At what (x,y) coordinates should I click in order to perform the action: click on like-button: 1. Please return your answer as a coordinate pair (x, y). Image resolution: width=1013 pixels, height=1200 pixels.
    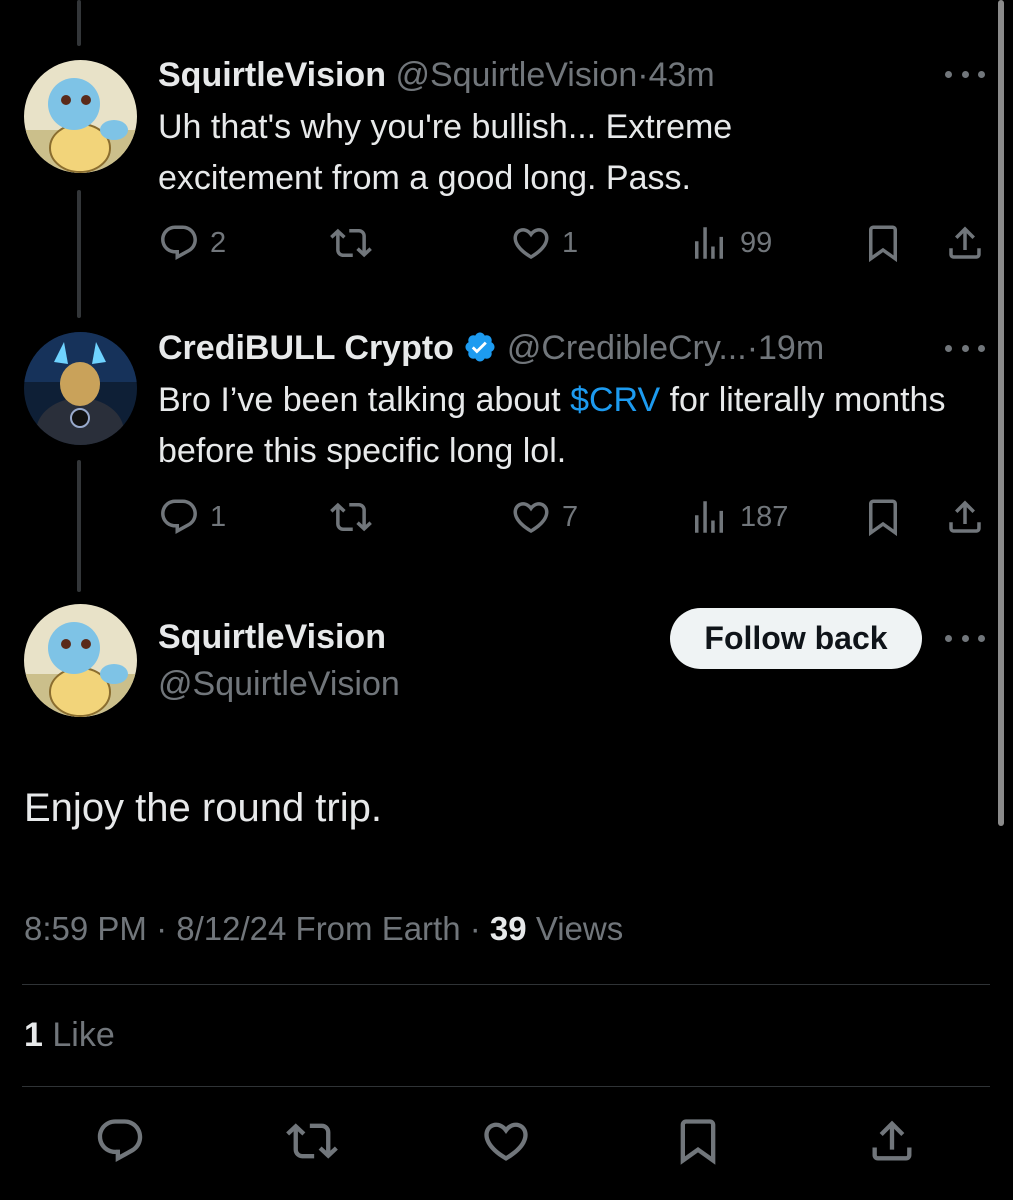
    Looking at the image, I should click on (544, 243).